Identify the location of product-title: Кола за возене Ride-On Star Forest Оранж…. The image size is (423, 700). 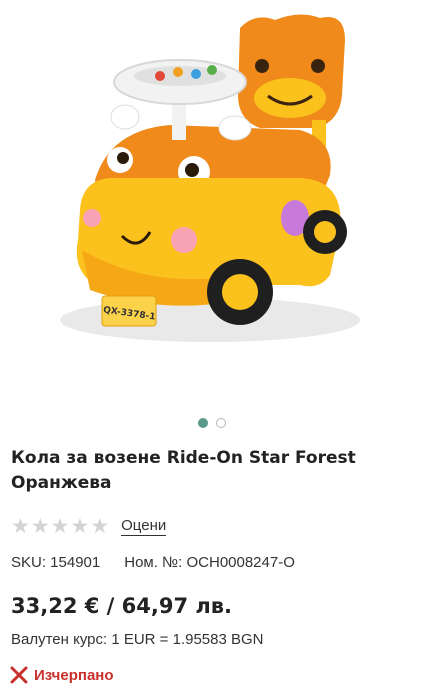
(211, 471).